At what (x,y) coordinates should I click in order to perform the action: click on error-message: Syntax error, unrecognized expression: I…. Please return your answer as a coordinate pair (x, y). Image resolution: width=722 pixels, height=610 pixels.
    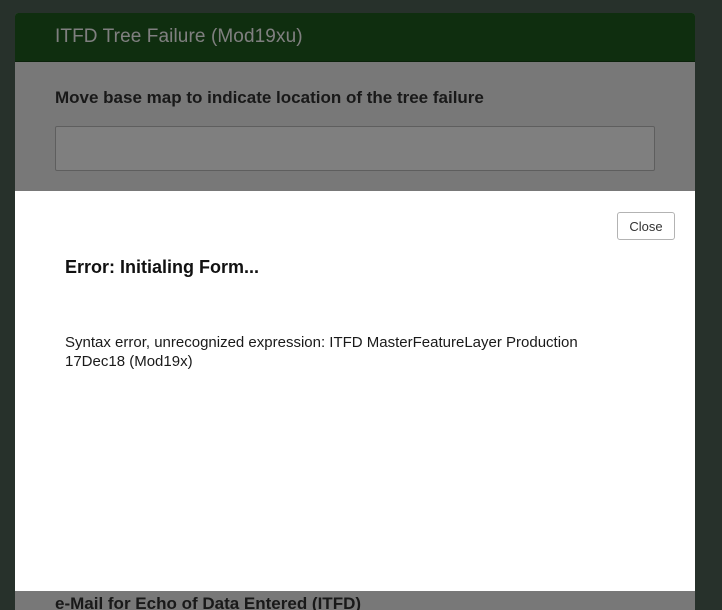
    Looking at the image, I should click on (321, 352).